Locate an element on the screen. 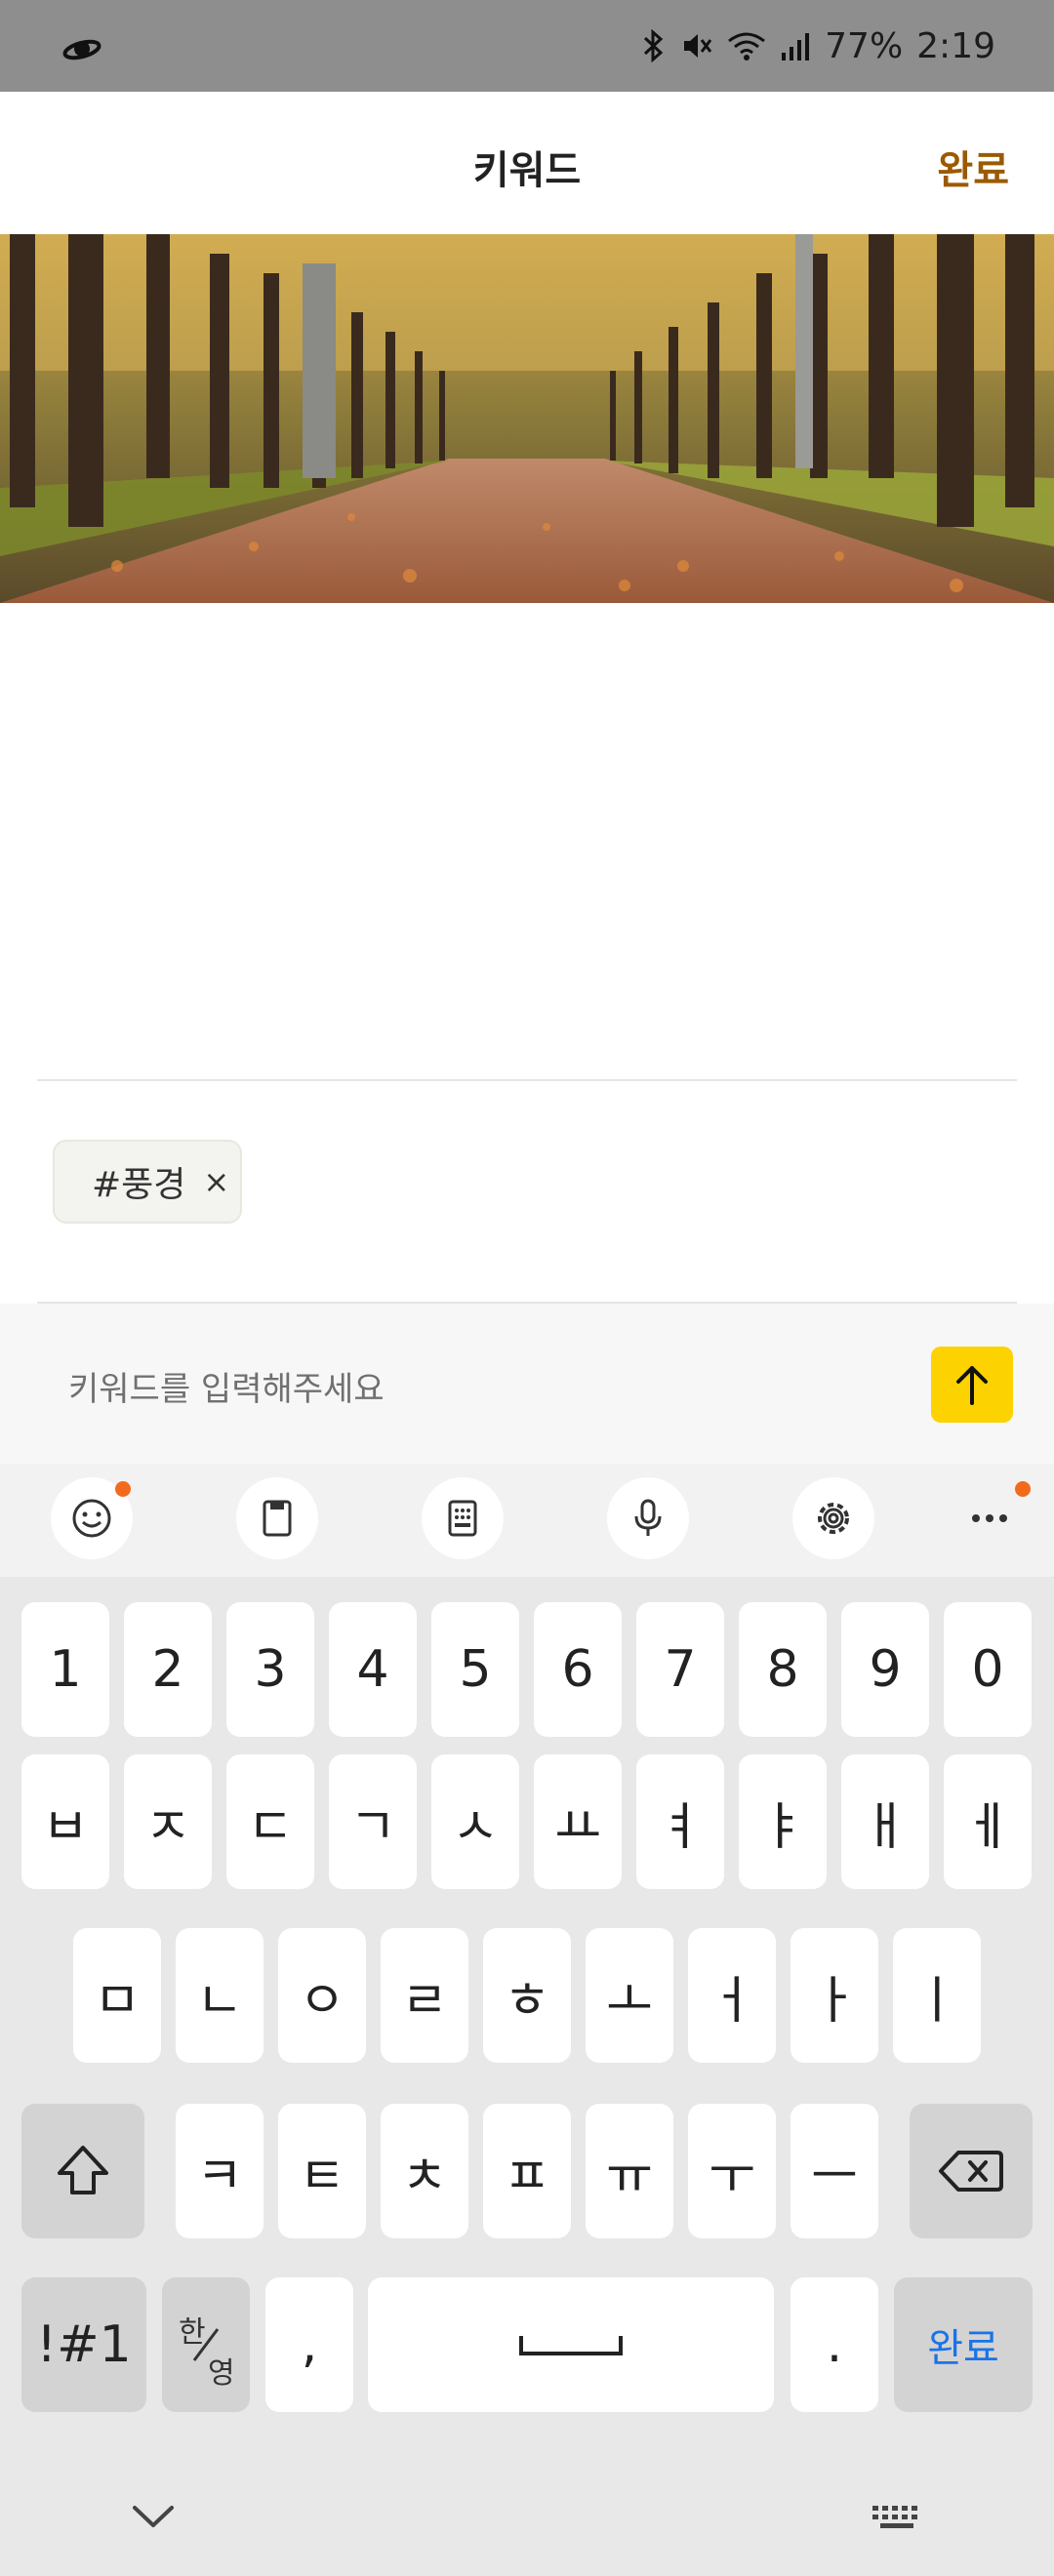 The height and width of the screenshot is (2576, 1054). key-nieun: ㄴ is located at coordinates (220, 1995).